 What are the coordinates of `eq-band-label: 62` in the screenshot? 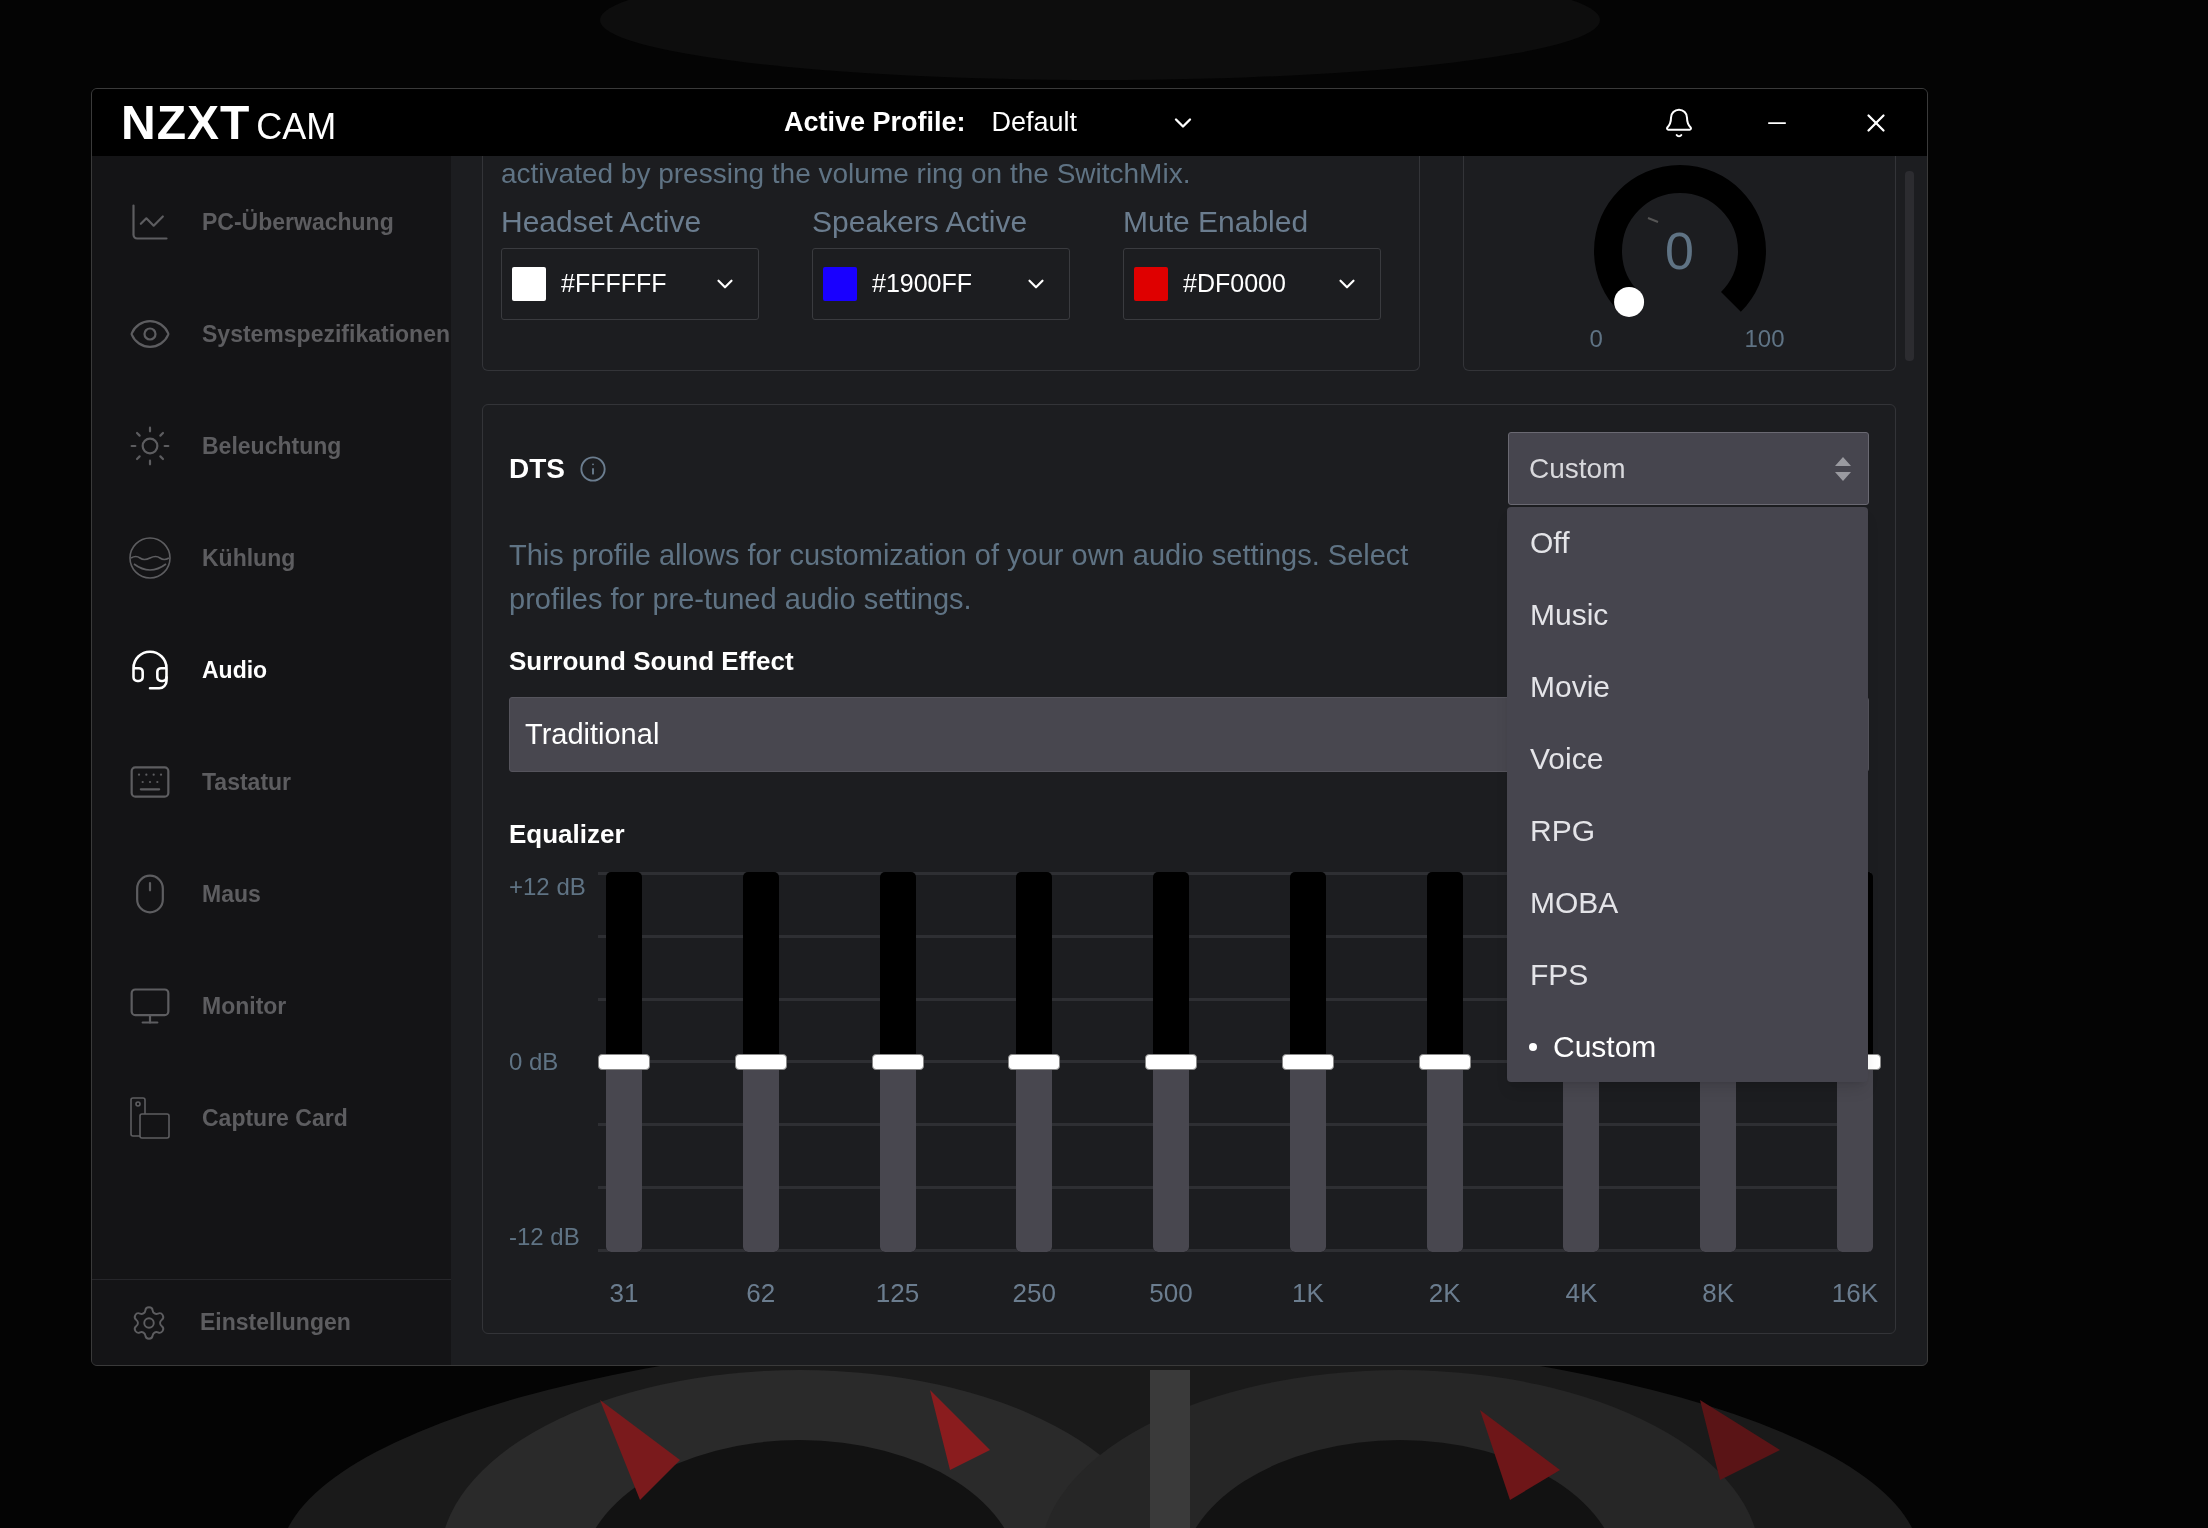 It's located at (761, 1293).